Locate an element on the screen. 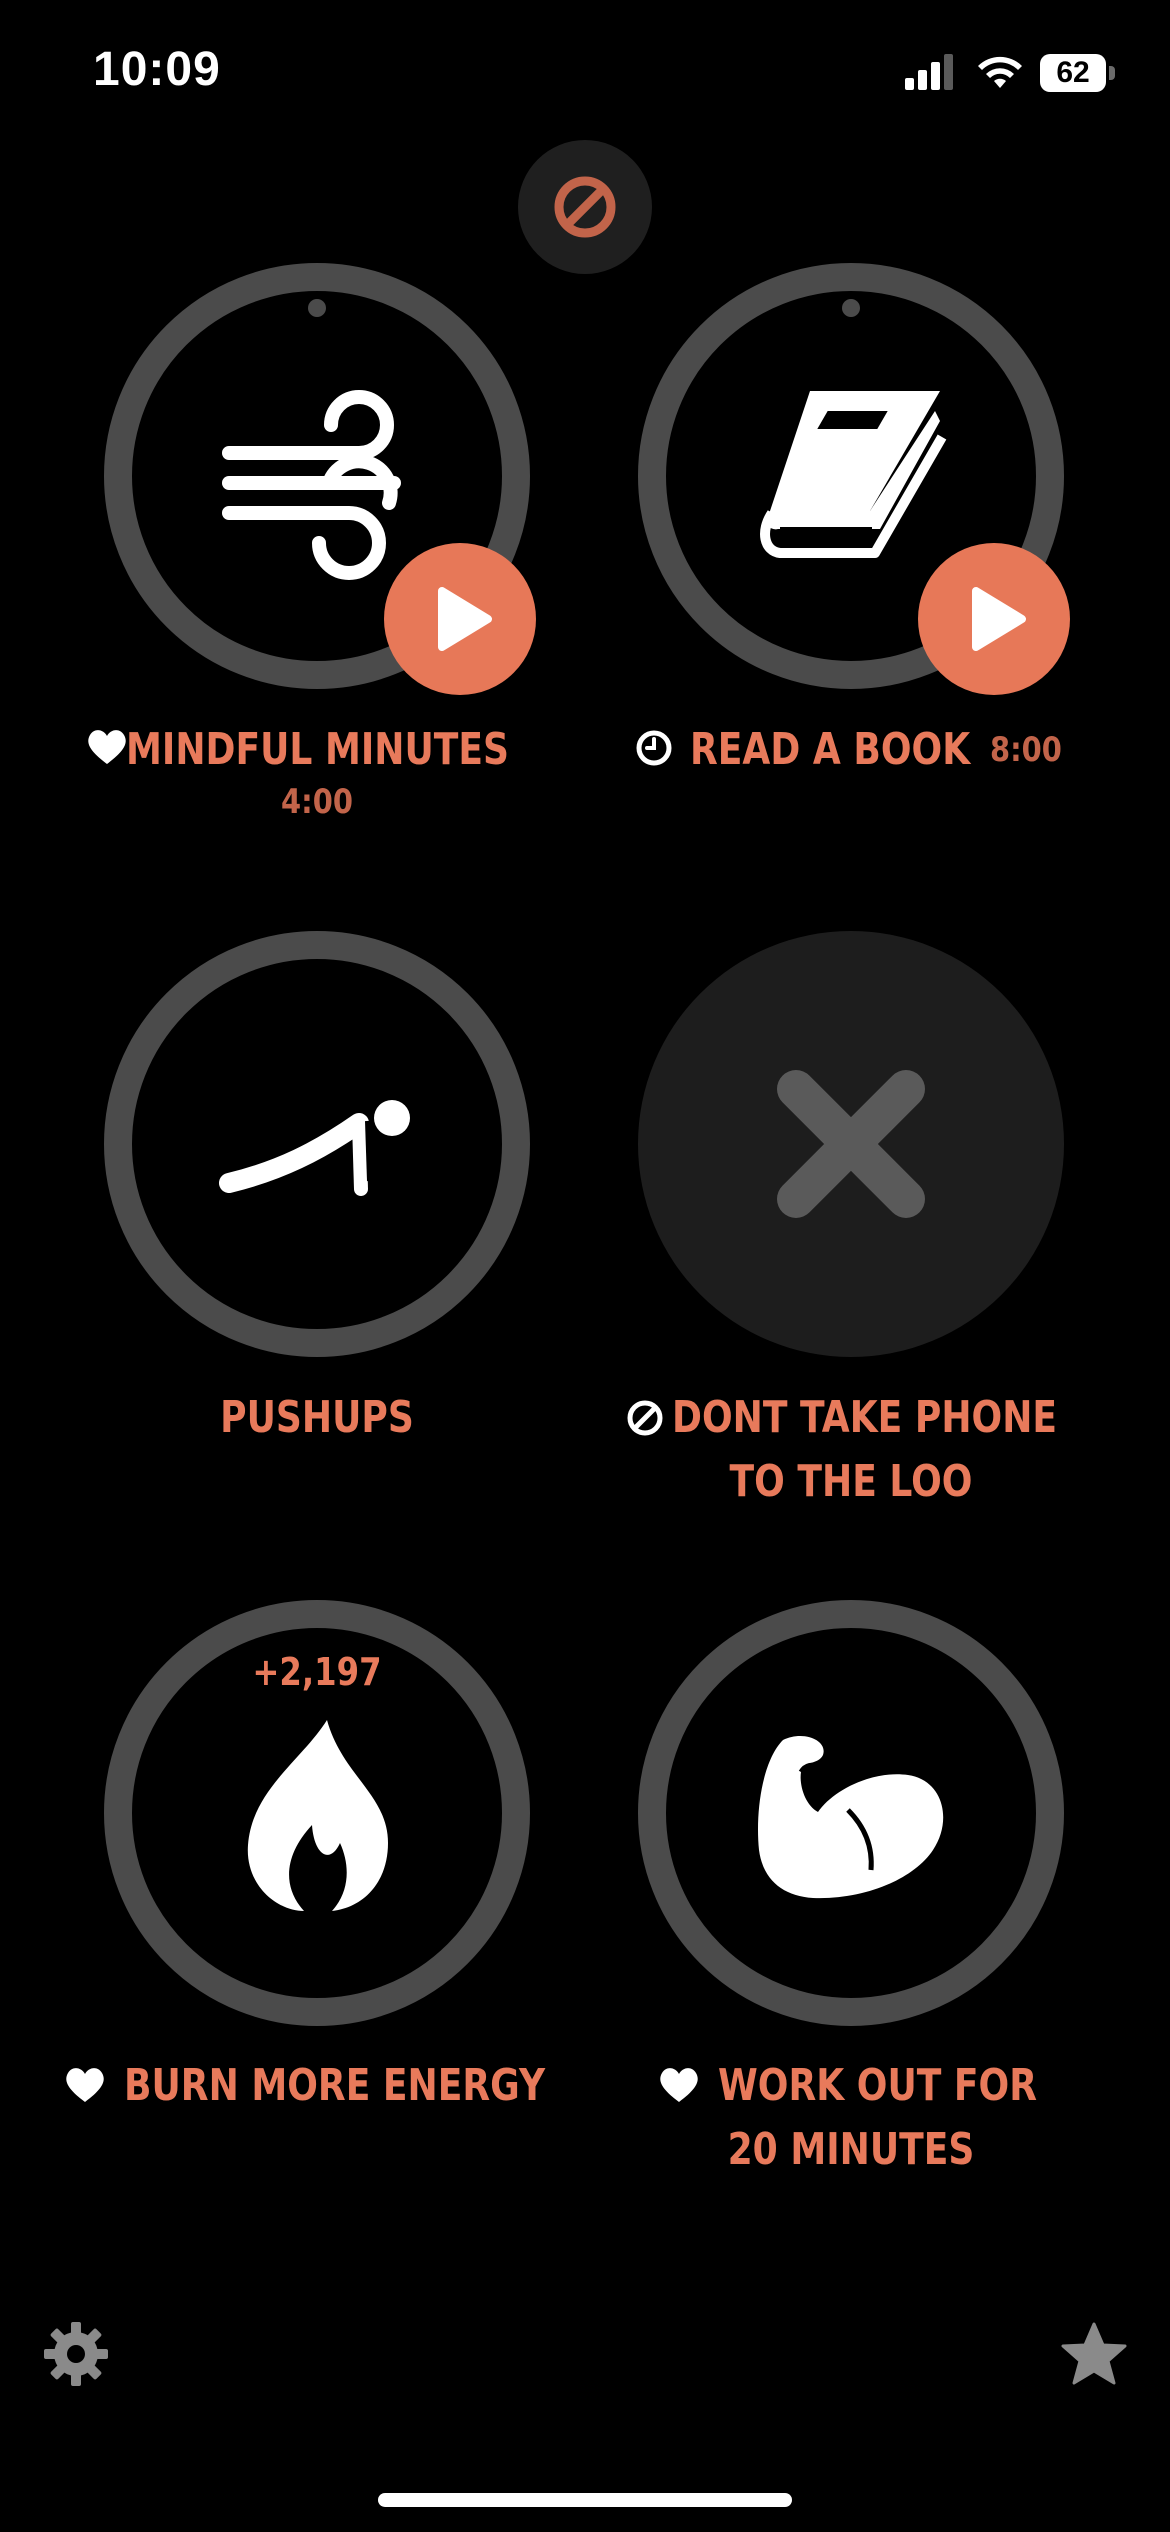  habit-work-out-for-20-minutes is located at coordinates (863, 1850).